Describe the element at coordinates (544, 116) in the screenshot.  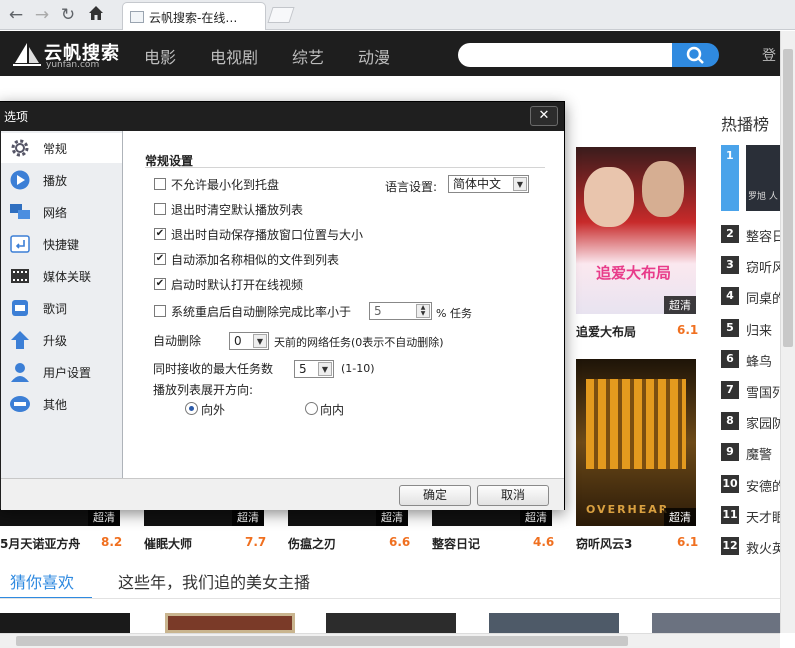
I see `close-button: ✕` at that location.